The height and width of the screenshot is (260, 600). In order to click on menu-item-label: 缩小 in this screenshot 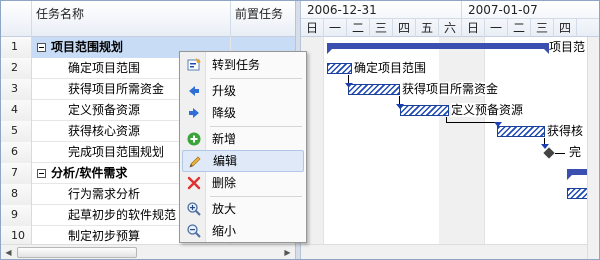, I will do `click(224, 231)`.